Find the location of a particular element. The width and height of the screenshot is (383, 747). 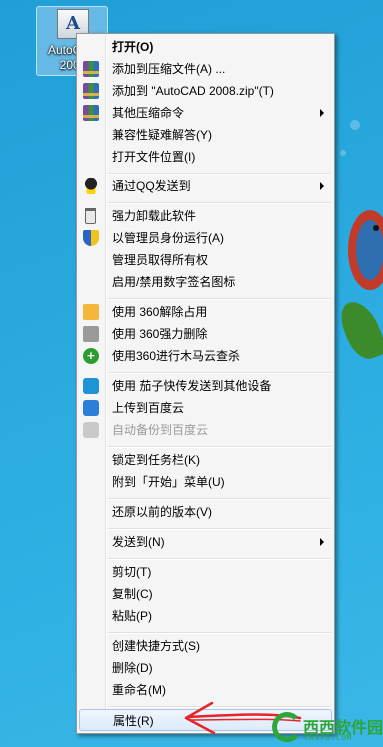

site-watermark: 西西软件园 CR173.COM is located at coordinates (326, 728).